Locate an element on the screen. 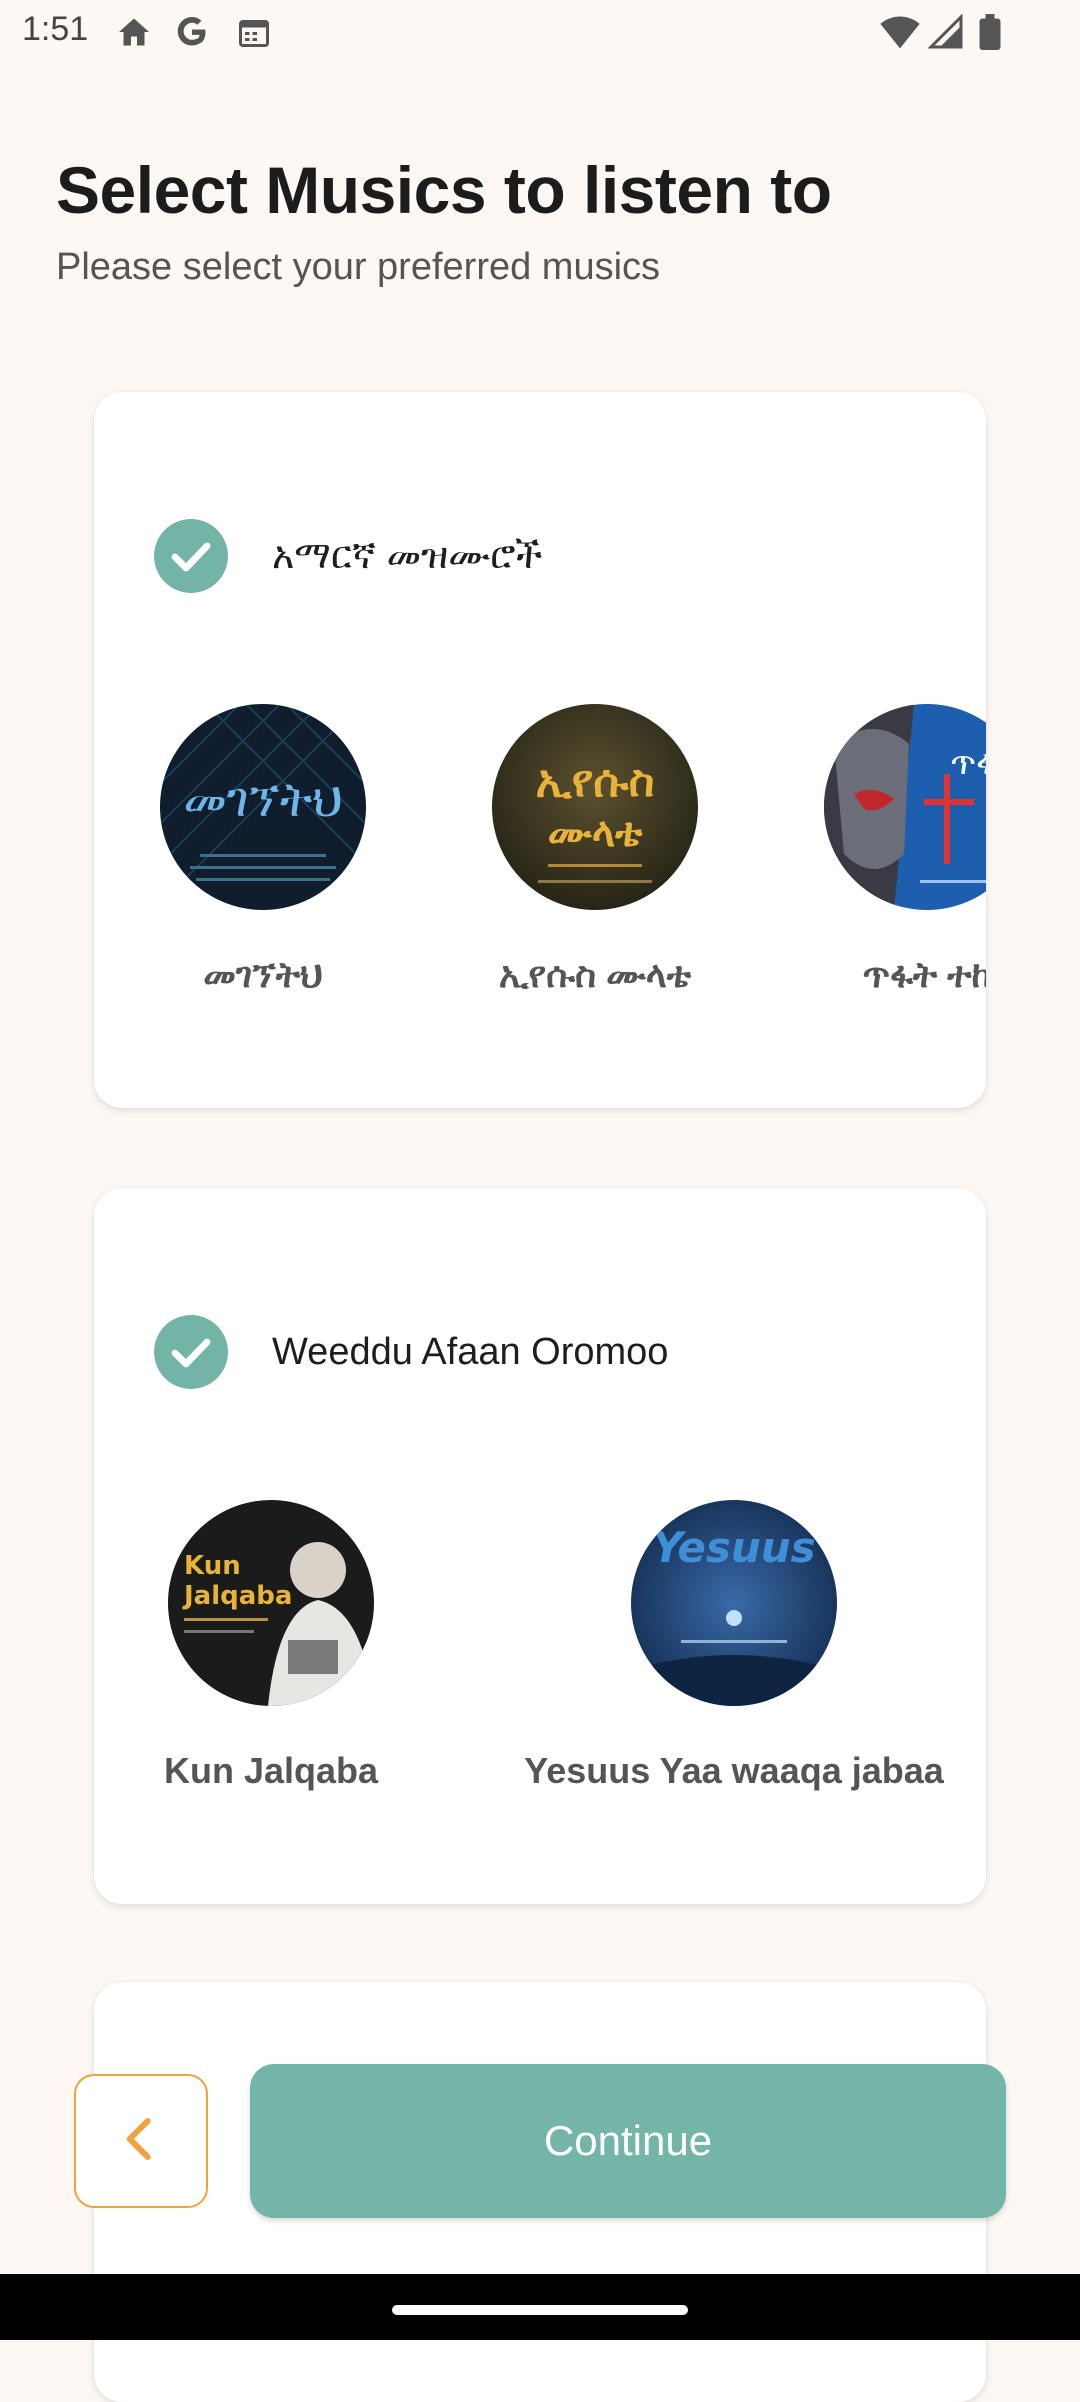 The width and height of the screenshot is (1080, 2402). wifi-icon is located at coordinates (900, 34).